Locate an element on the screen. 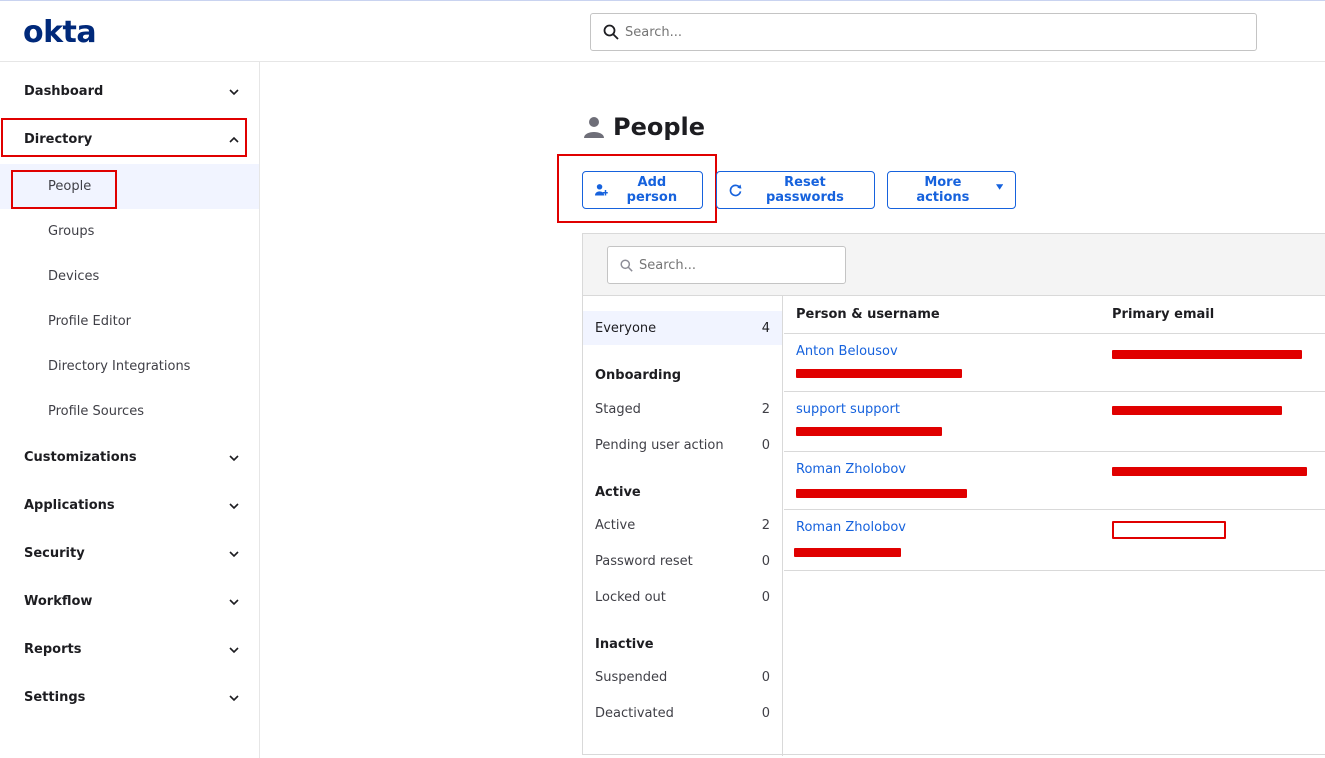  sidebar-item-groups: Groups is located at coordinates (71, 231).